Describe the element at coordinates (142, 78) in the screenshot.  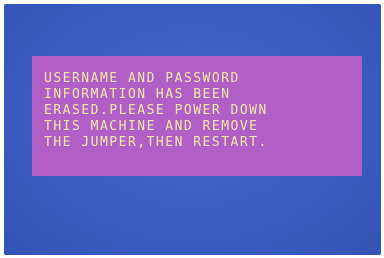
I see `message-line: USERNAME AND PASSWORD` at that location.